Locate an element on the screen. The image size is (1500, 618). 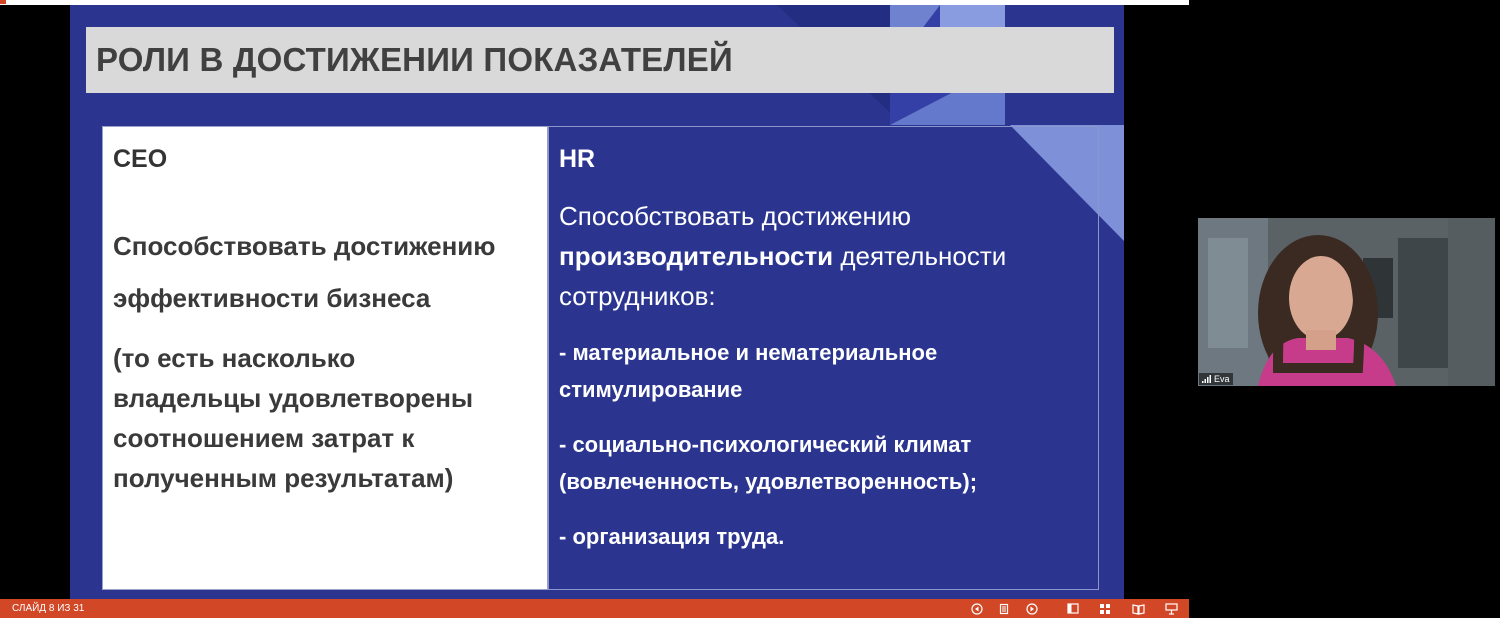
hr-bullet-line: - организация труда. is located at coordinates (672, 536).